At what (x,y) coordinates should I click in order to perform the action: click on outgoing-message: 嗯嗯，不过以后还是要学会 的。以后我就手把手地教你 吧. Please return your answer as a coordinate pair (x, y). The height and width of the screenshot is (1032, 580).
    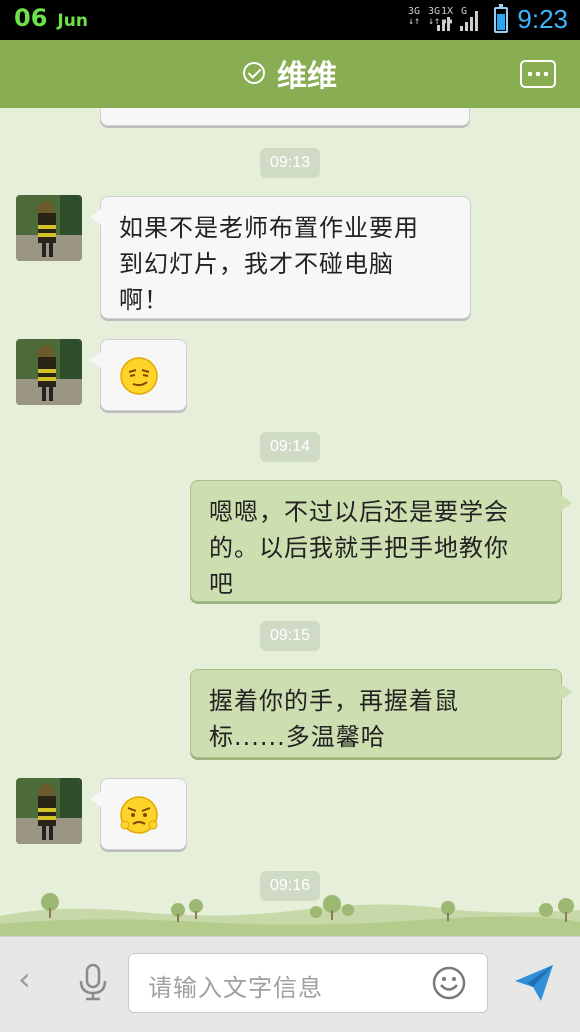
    Looking at the image, I should click on (381, 541).